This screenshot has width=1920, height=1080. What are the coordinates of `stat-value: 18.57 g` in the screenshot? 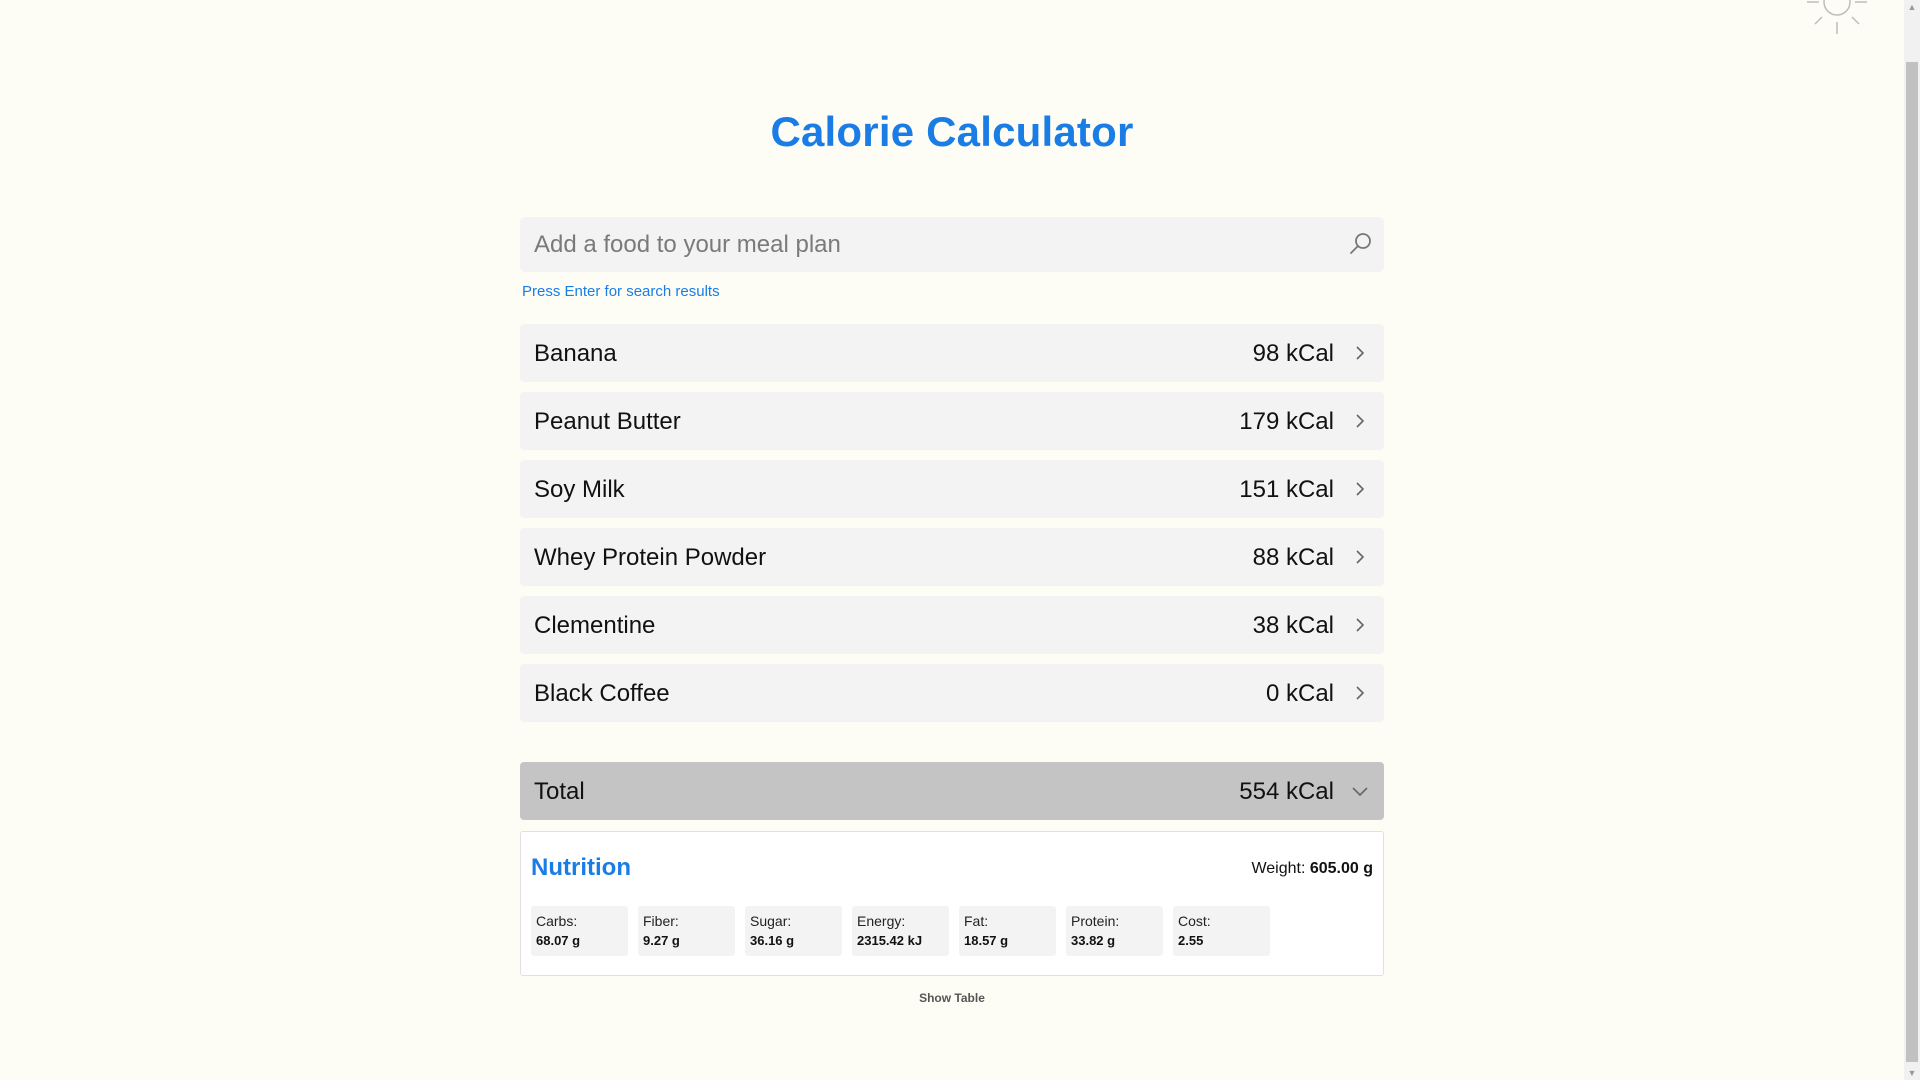 It's located at (986, 940).